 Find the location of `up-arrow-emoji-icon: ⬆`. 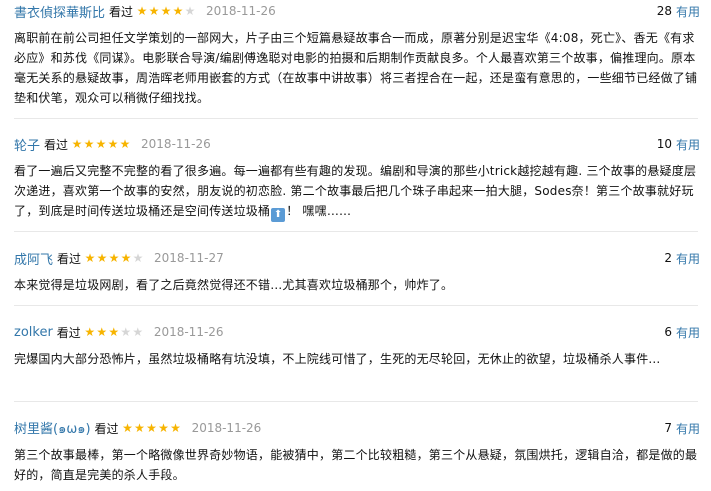

up-arrow-emoji-icon: ⬆ is located at coordinates (278, 215).